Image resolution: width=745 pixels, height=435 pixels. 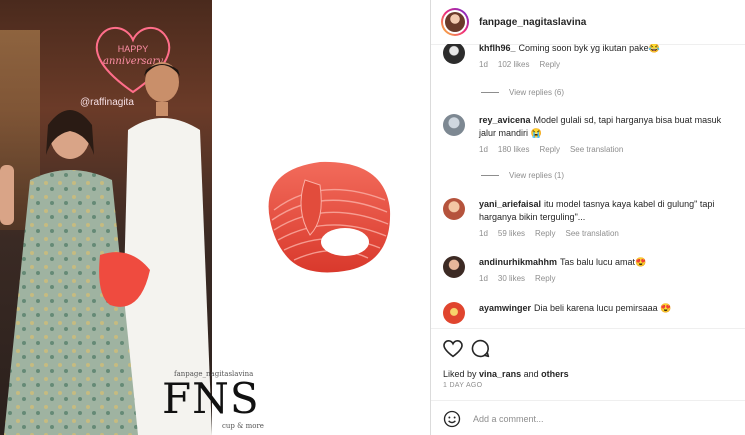 What do you see at coordinates (243, 426) in the screenshot?
I see `watermark-sub: cup & more` at bounding box center [243, 426].